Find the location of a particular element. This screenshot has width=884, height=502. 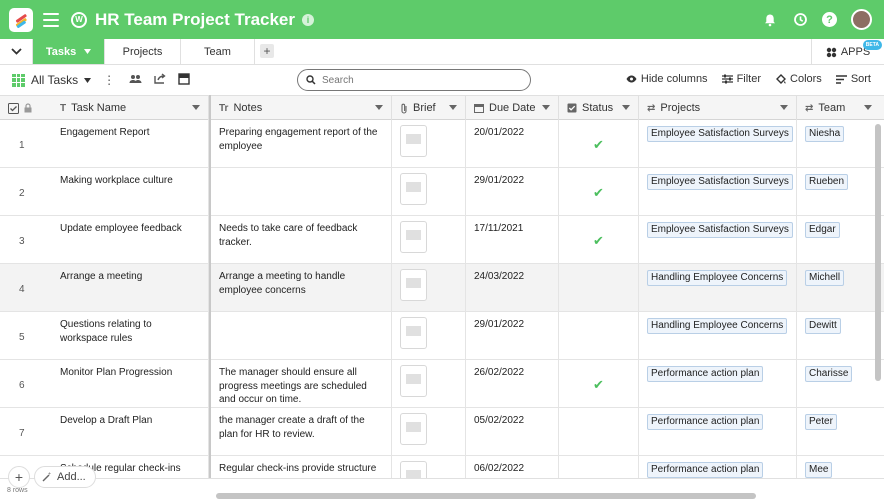

search-input is located at coordinates (412, 80).